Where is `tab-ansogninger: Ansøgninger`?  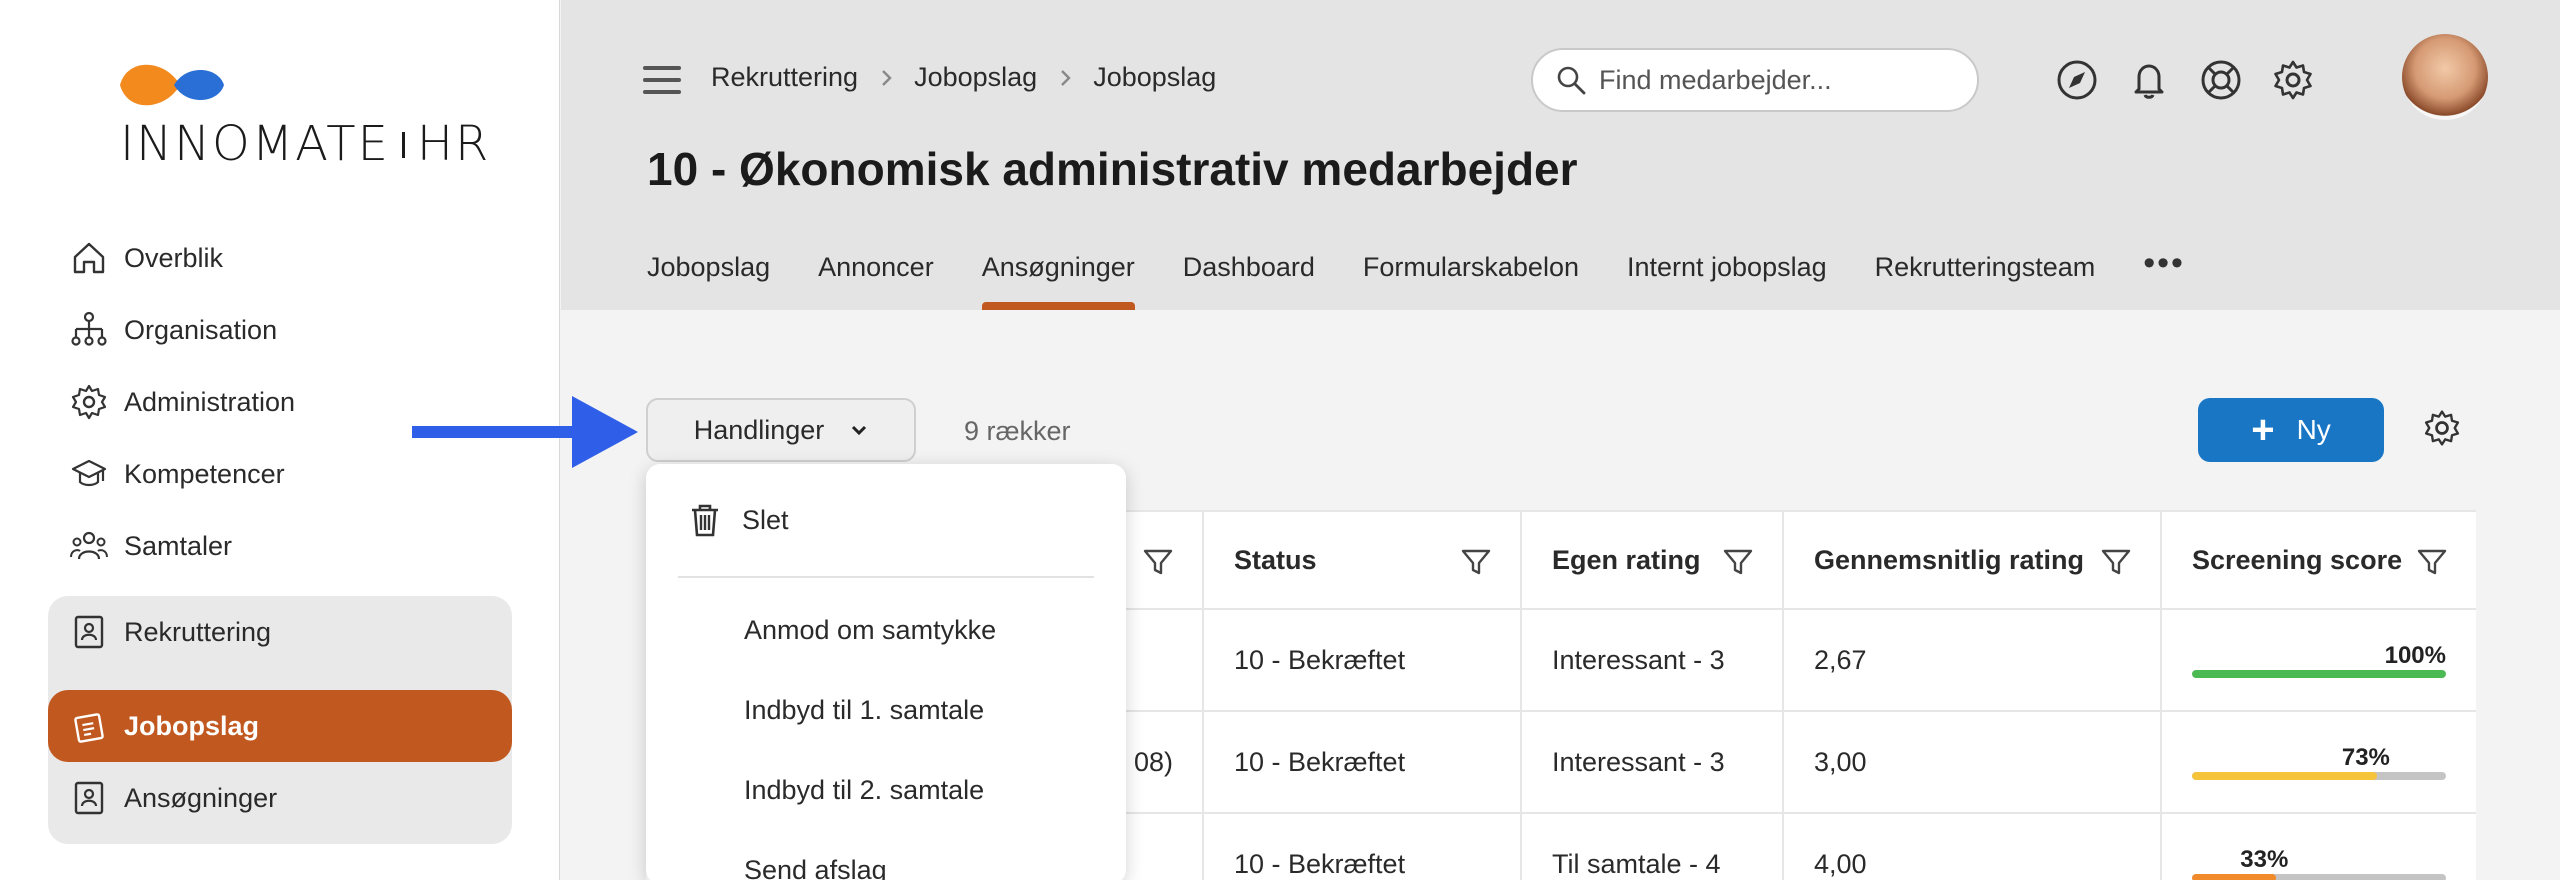 tab-ansogninger: Ansøgninger is located at coordinates (1058, 281).